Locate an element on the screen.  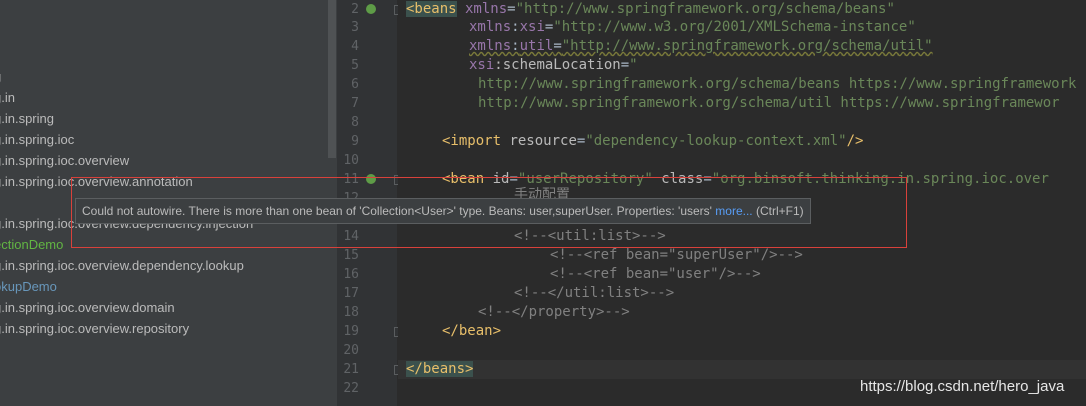
tree-item: g.in is located at coordinates (7, 97).